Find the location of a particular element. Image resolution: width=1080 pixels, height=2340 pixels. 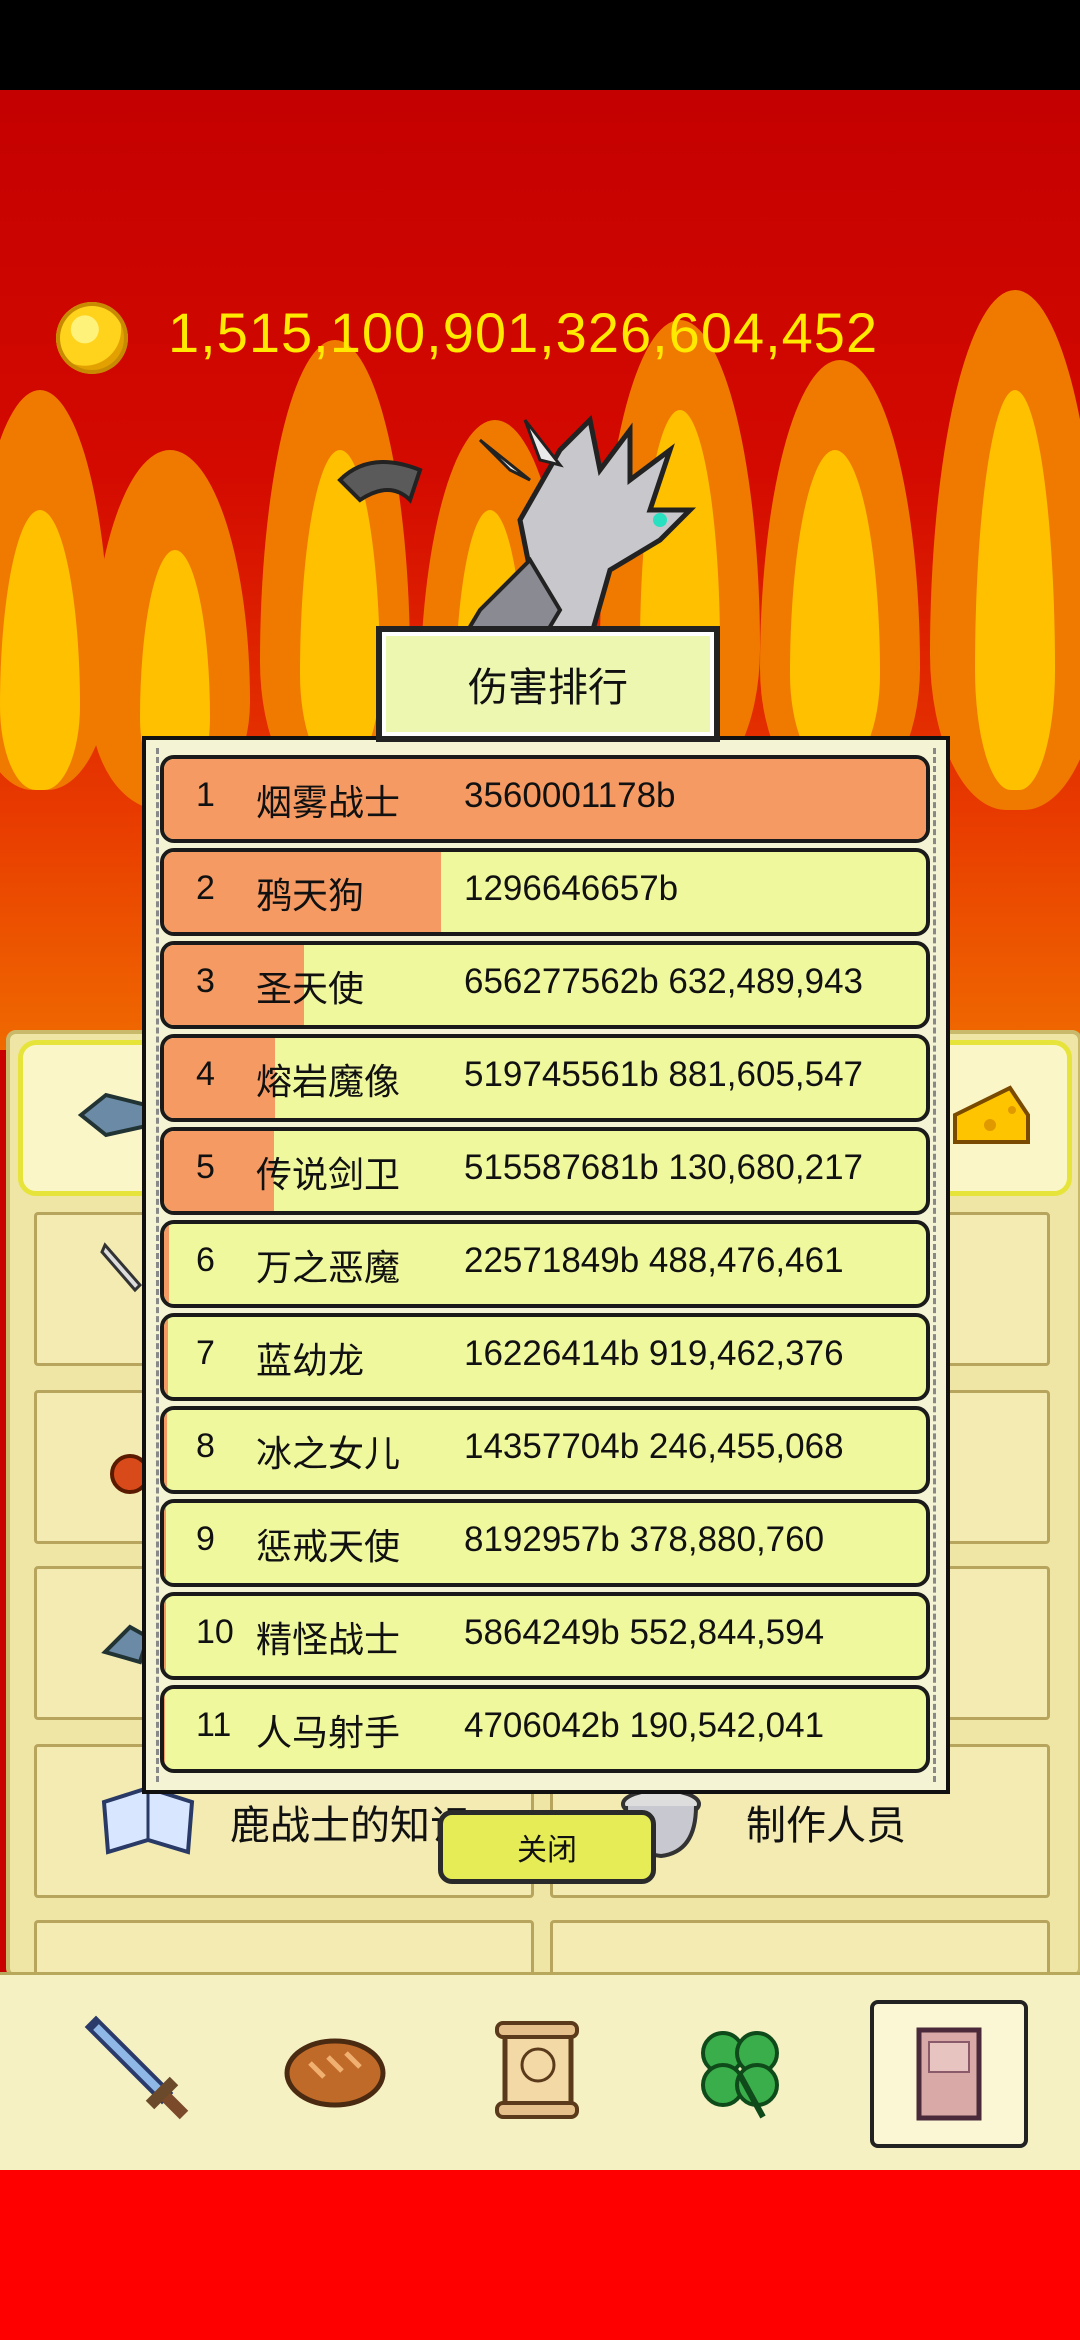

bread-icon is located at coordinates (335, 2073).